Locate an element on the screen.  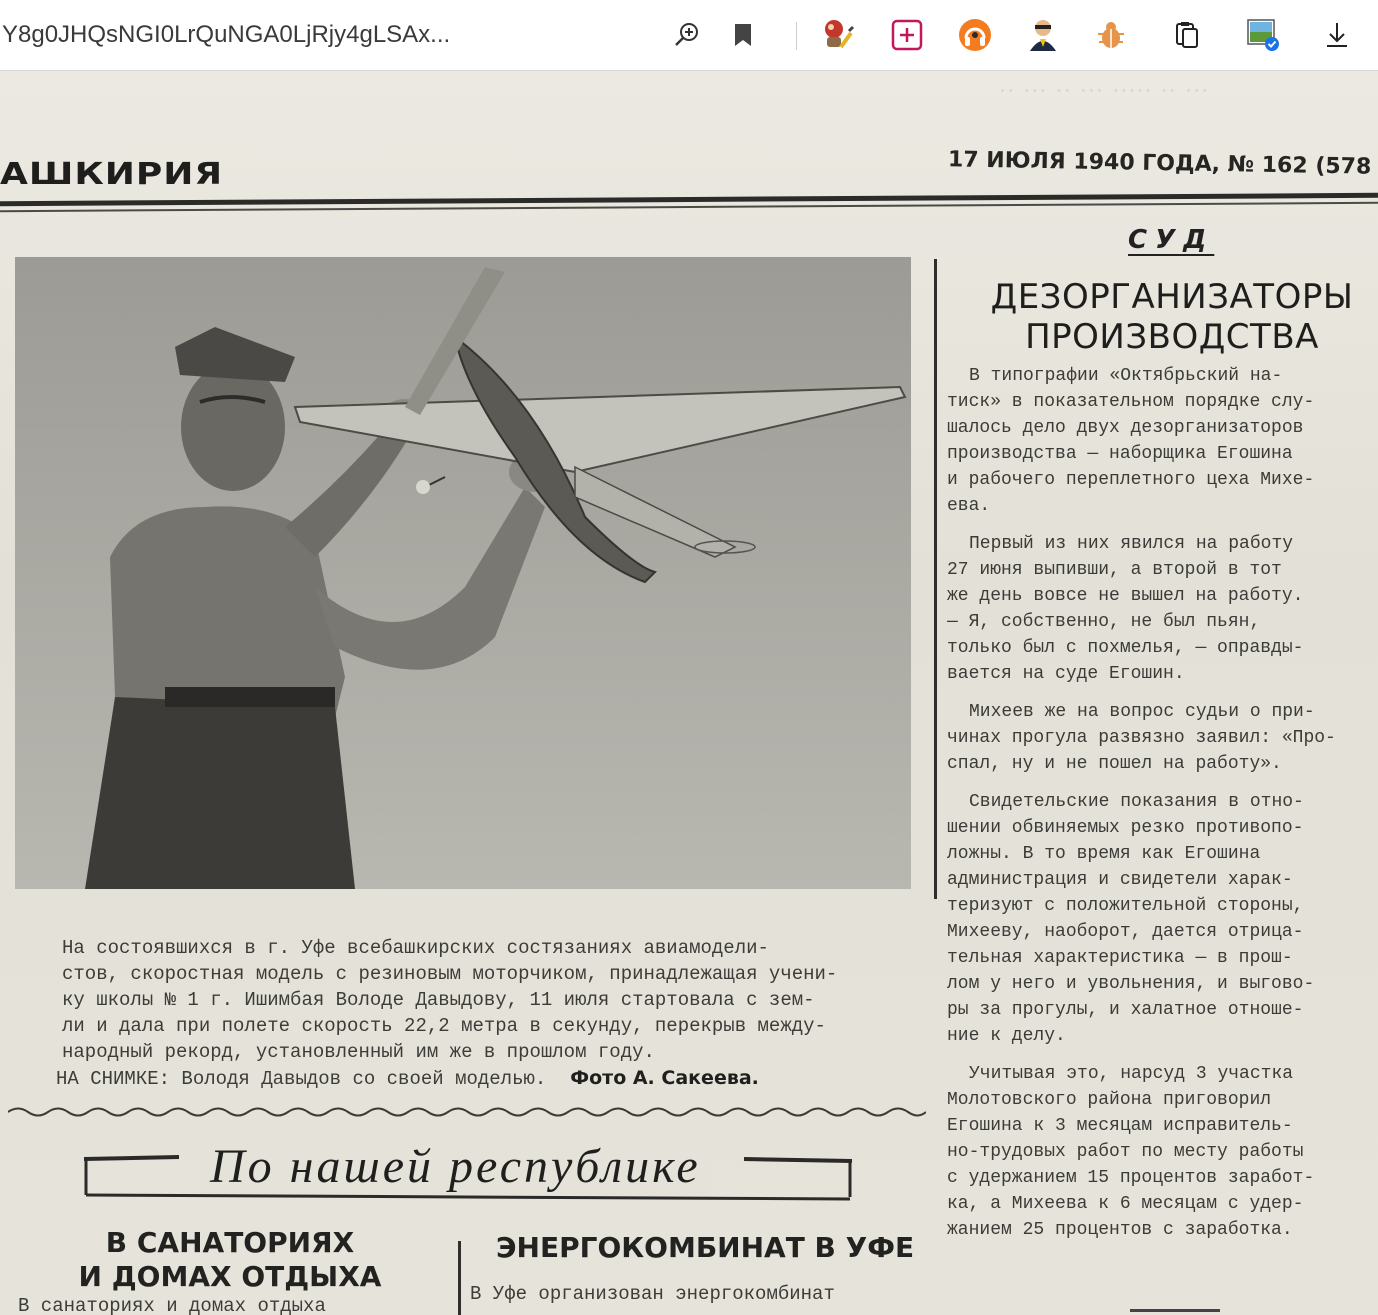
paragraph-line: вается на суде Егошин. is located at coordinates (1066, 674).